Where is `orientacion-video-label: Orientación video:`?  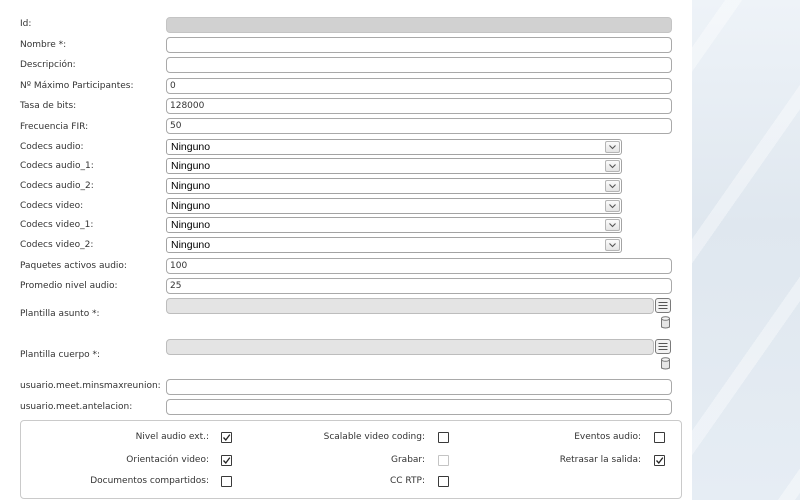
orientacion-video-label: Orientación video: is located at coordinates (167, 460).